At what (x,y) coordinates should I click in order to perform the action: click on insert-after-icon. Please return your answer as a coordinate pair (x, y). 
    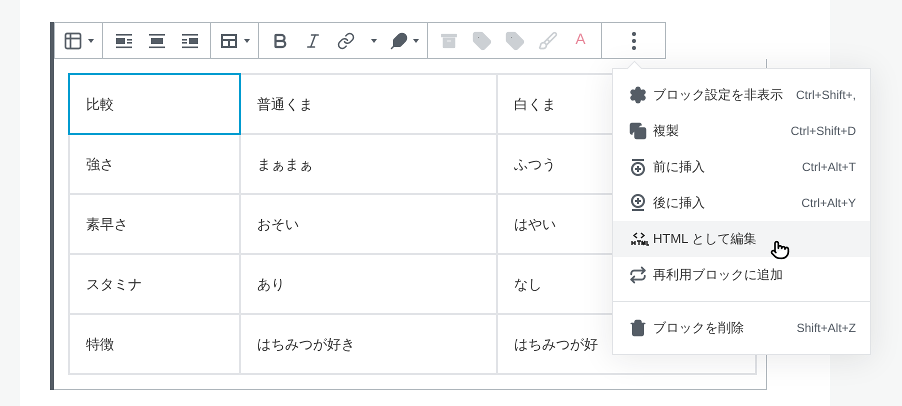
    Looking at the image, I should click on (638, 203).